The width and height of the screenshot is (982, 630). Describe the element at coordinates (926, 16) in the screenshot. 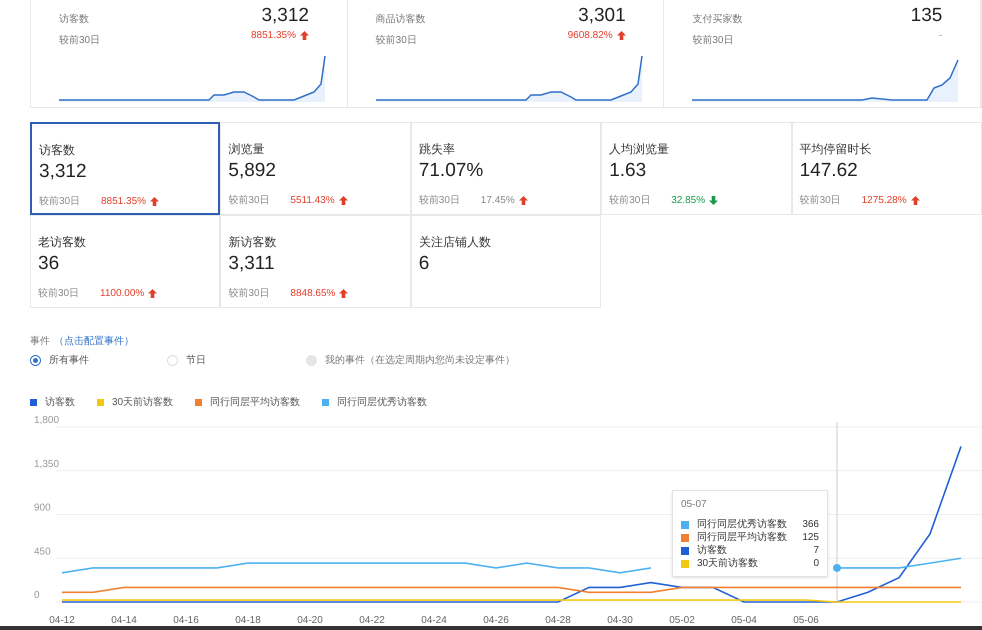

I see `card-value: 135` at that location.